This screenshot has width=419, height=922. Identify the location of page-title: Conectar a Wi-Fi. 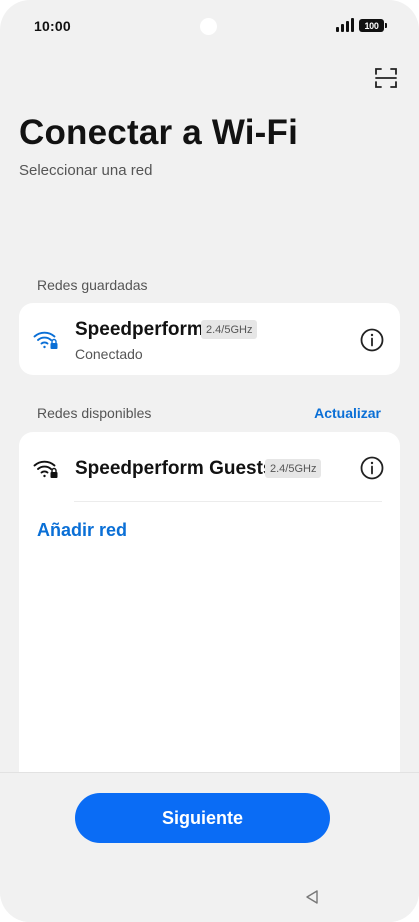
(159, 132).